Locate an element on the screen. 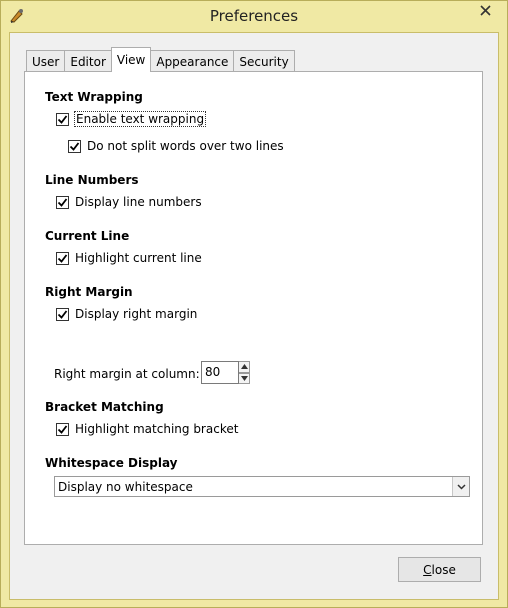 Image resolution: width=508 pixels, height=608 pixels. display-line-numbers-option: Display line numbers is located at coordinates (129, 202).